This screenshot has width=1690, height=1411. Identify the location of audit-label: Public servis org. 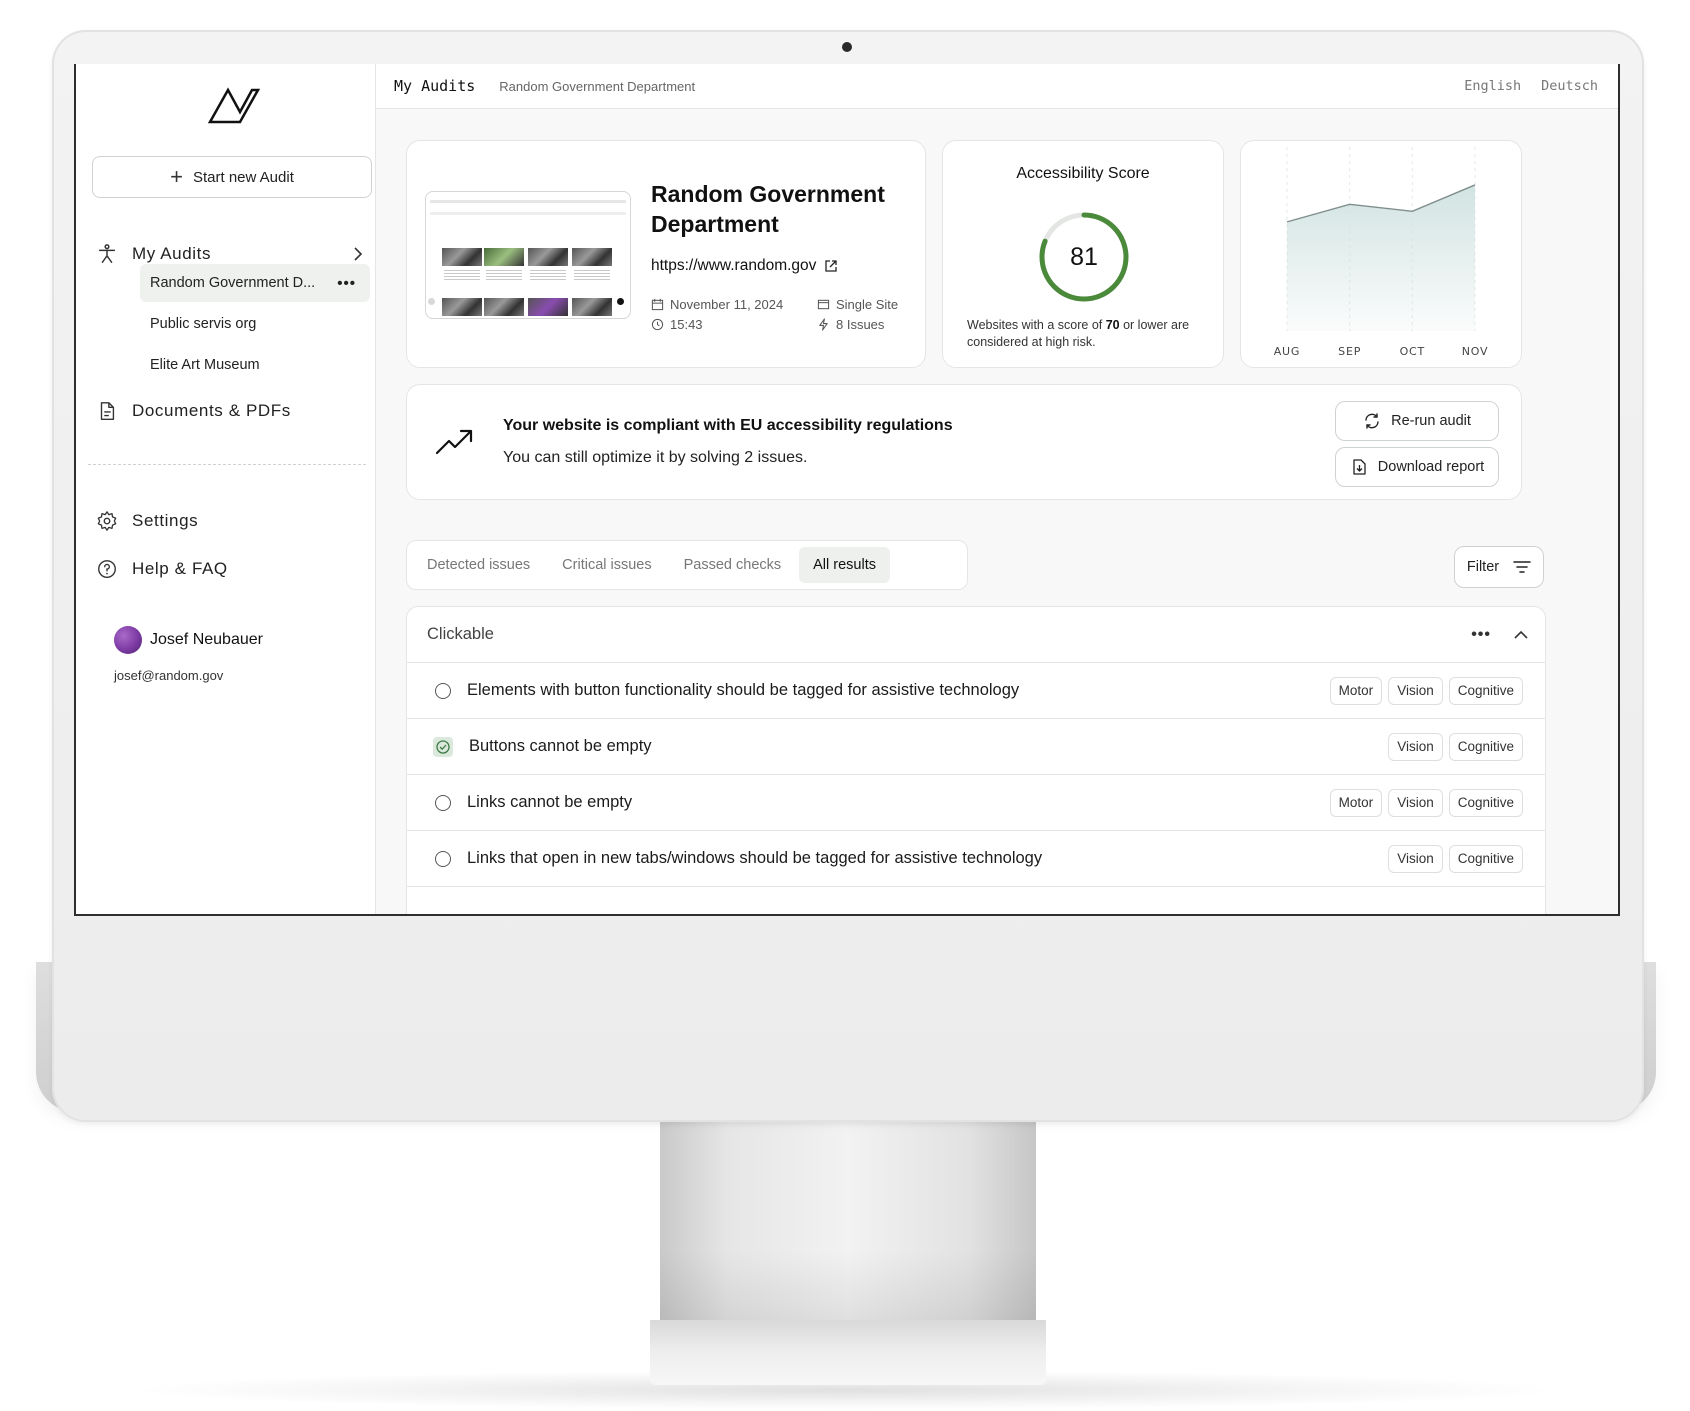
(203, 324).